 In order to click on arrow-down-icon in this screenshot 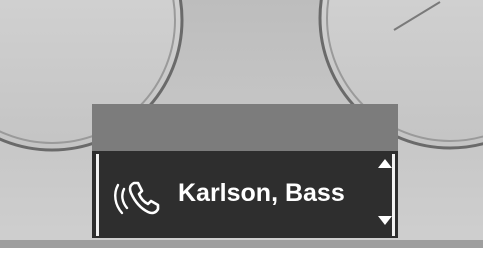, I will do `click(385, 220)`.